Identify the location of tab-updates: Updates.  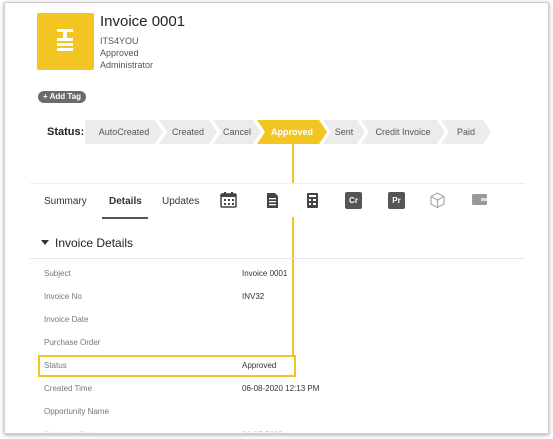
(180, 201).